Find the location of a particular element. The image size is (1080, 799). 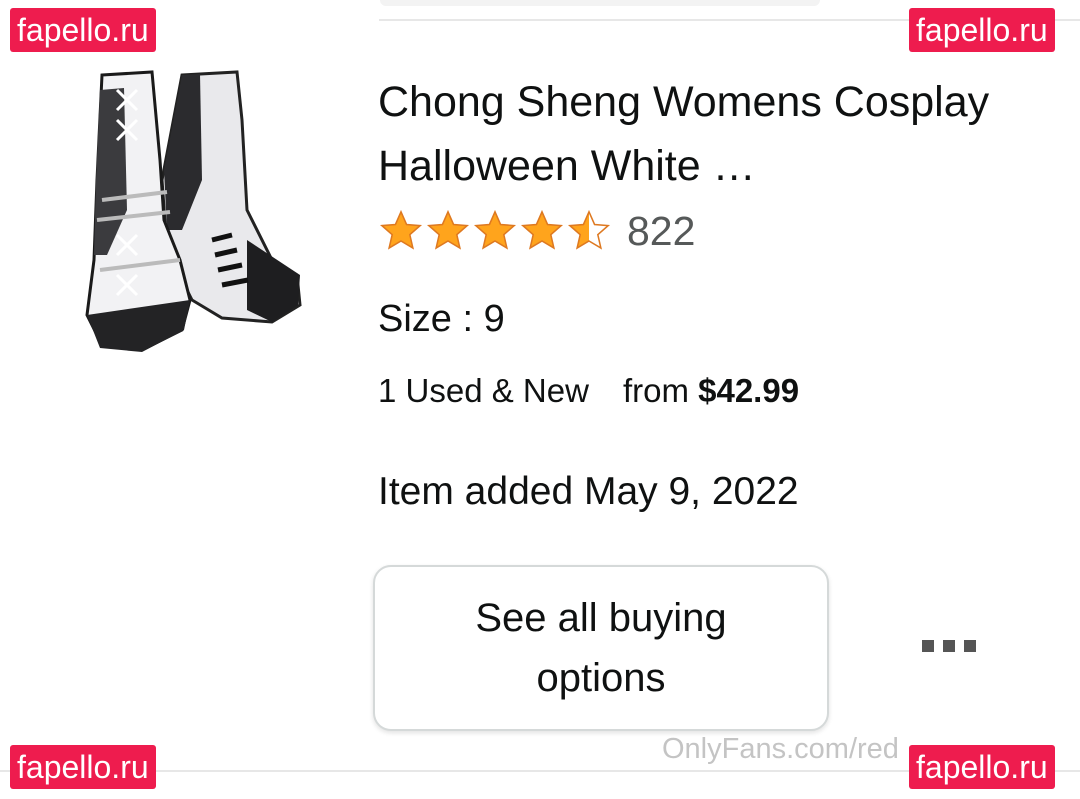

star-rating-icon is located at coordinates (495, 231).